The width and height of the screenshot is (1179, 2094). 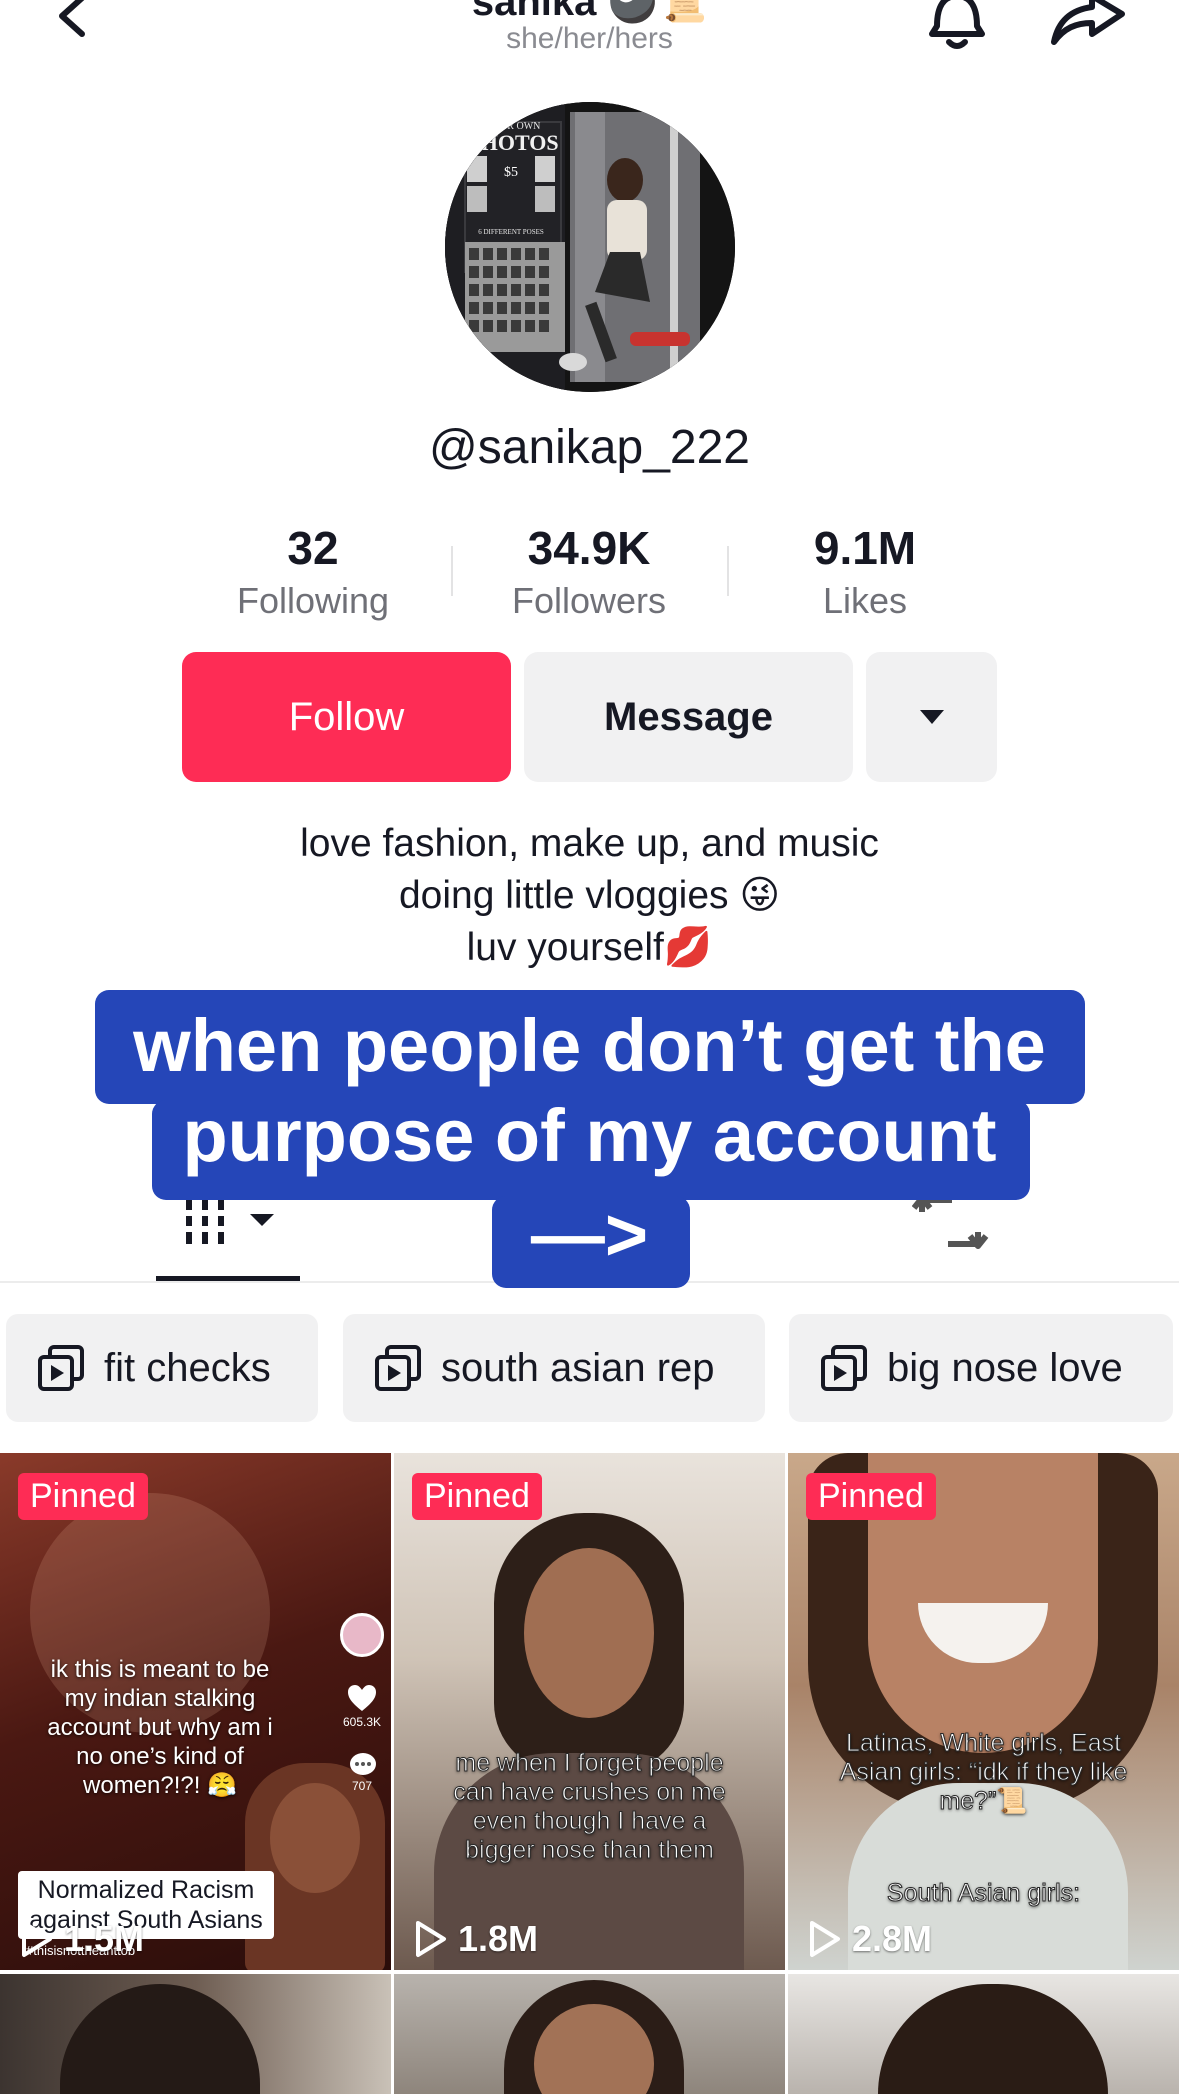 What do you see at coordinates (589, 600) in the screenshot?
I see `stat-label: Followers` at bounding box center [589, 600].